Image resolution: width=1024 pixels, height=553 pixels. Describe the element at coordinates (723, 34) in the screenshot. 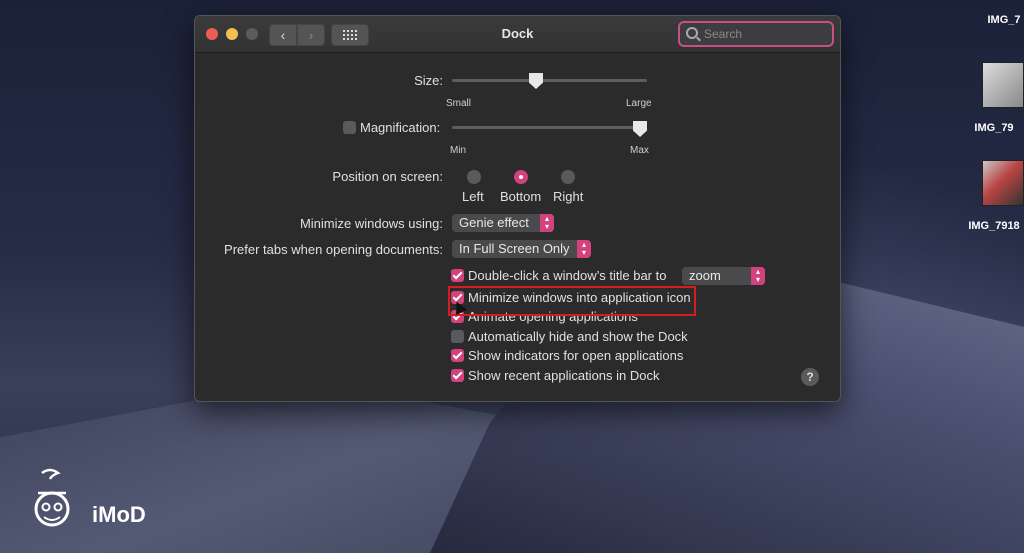

I see `search-placeholder: Search` at that location.